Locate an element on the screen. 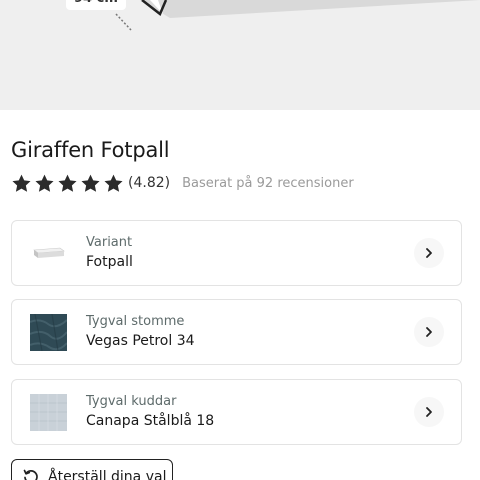 This screenshot has height=480, width=480. option-label: Variant is located at coordinates (109, 242).